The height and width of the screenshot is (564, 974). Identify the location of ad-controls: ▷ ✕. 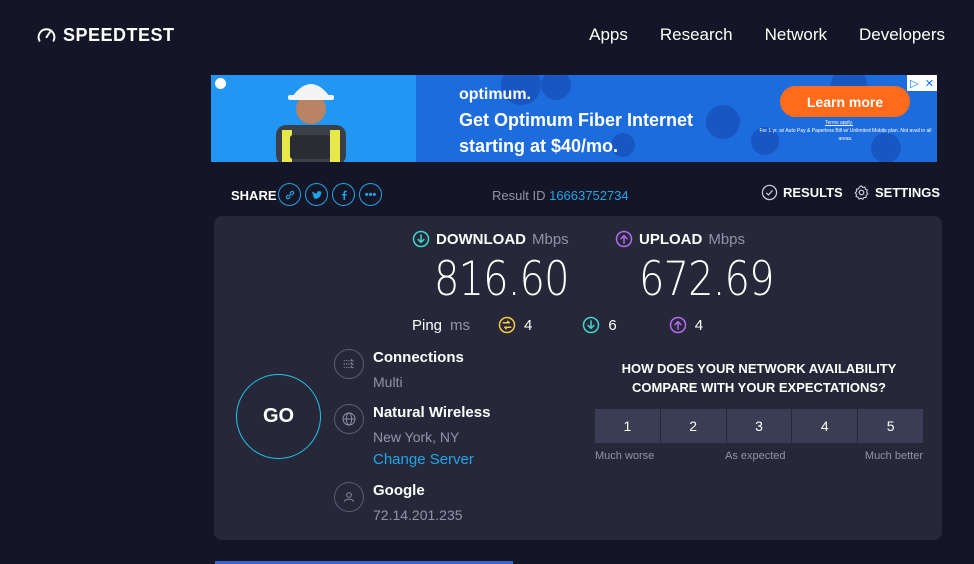
(922, 83).